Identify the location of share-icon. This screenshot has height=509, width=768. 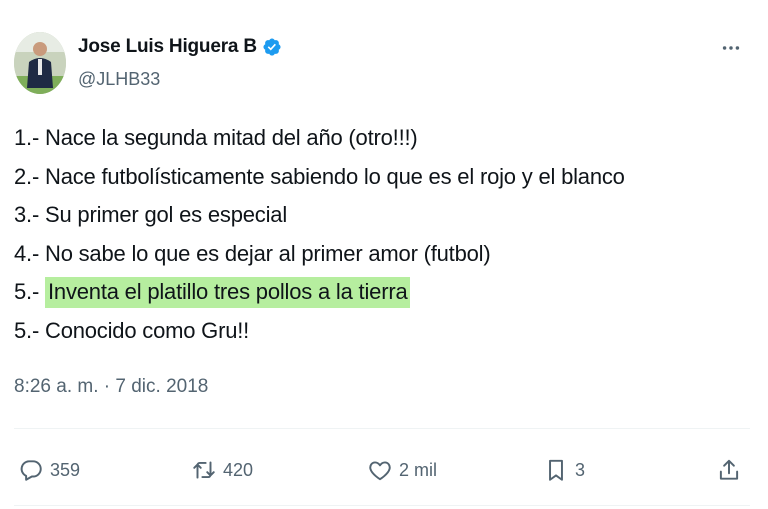
(729, 469).